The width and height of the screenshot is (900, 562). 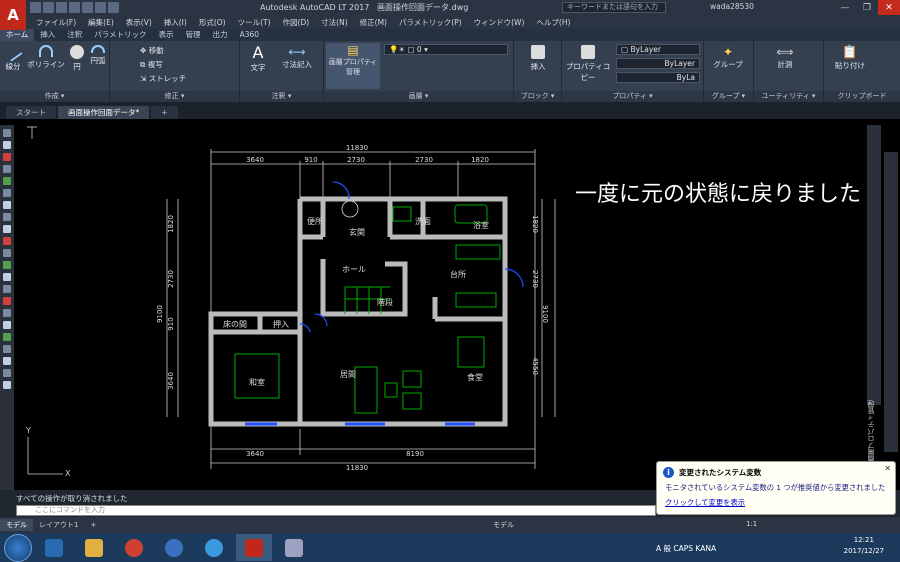 What do you see at coordinates (258, 58) in the screenshot?
I see `text-button: A 文字` at bounding box center [258, 58].